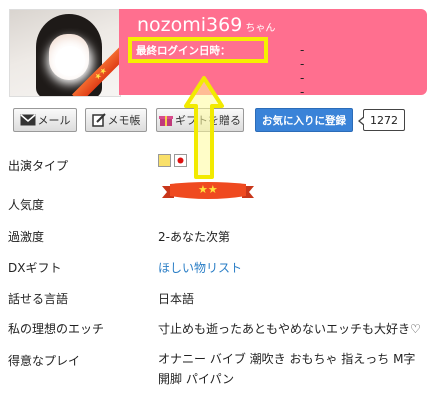  What do you see at coordinates (124, 120) in the screenshot?
I see `memo-label: メモ帳` at bounding box center [124, 120].